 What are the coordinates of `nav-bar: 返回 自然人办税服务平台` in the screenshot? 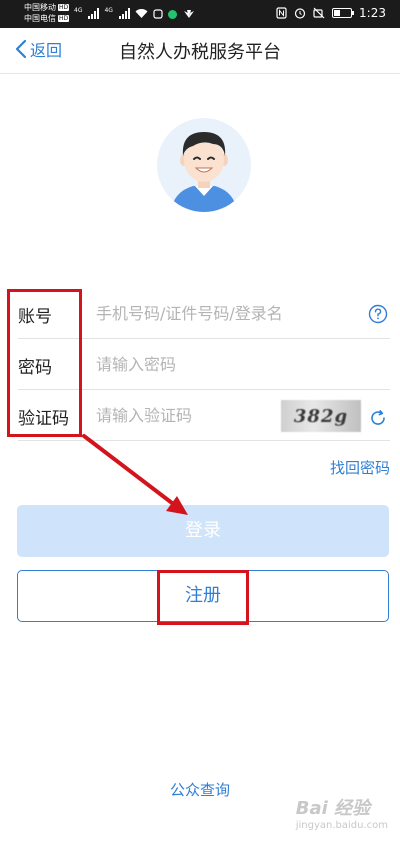 It's located at (200, 51).